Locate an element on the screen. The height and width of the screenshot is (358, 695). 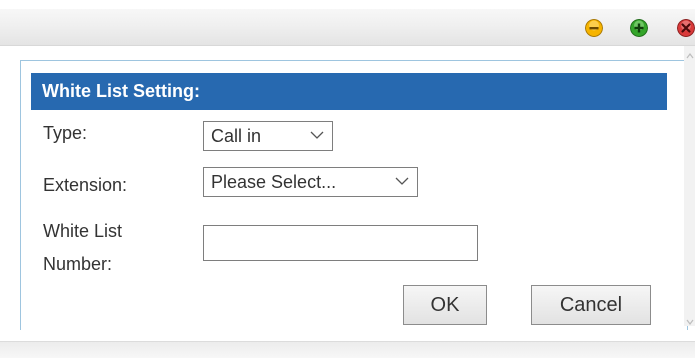
bottom-bar is located at coordinates (347, 349).